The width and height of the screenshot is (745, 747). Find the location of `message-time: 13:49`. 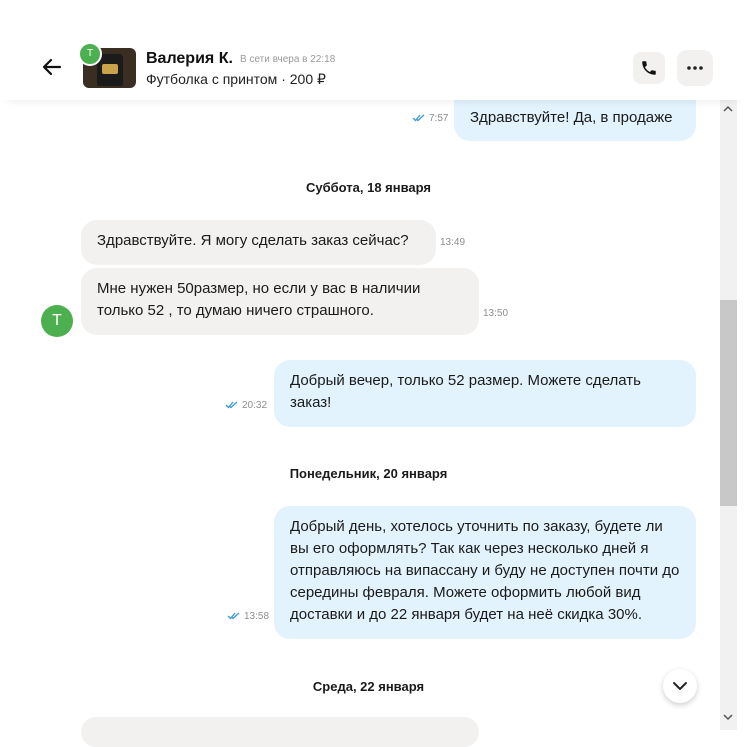

message-time: 13:49 is located at coordinates (453, 242).